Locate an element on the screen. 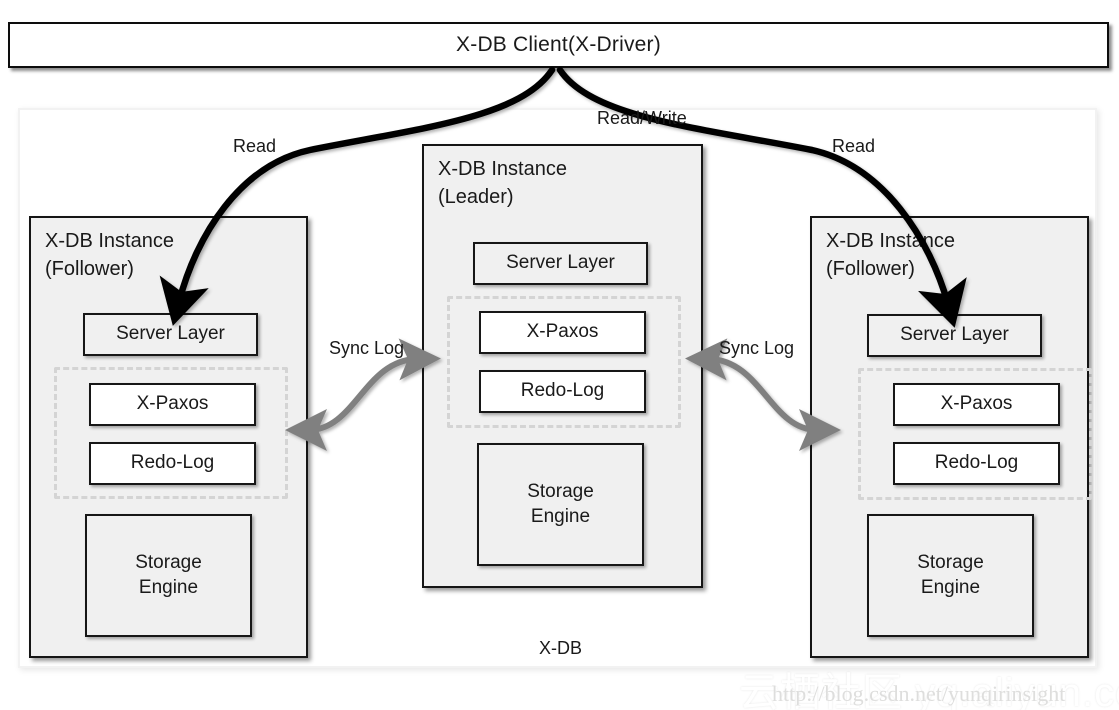 The height and width of the screenshot is (710, 1119). follower-left-x-paxos: X-Paxos is located at coordinates (172, 404).